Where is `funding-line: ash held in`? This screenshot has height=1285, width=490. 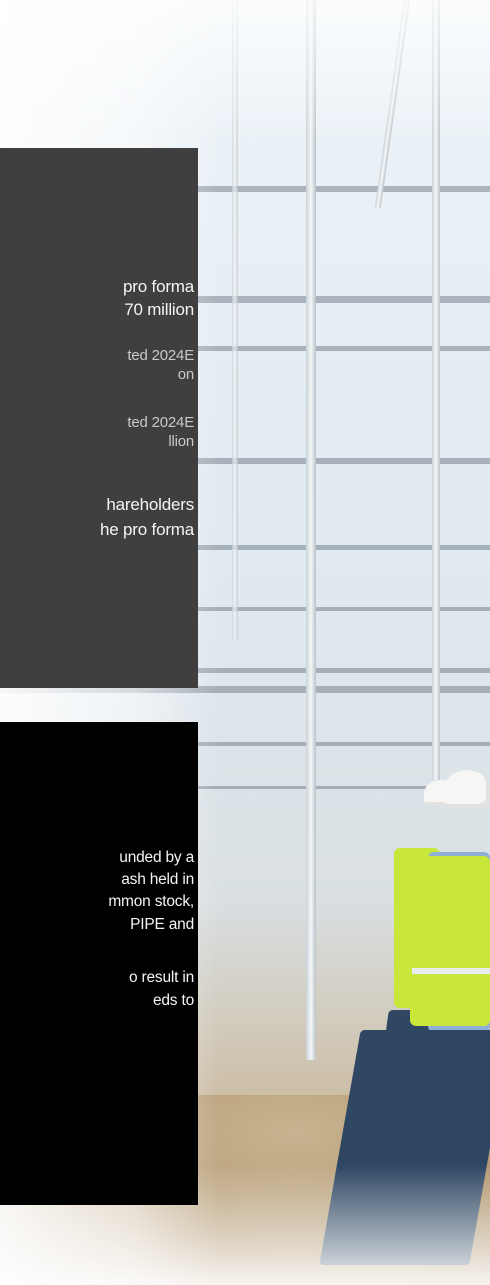 funding-line: ash held in is located at coordinates (157, 879).